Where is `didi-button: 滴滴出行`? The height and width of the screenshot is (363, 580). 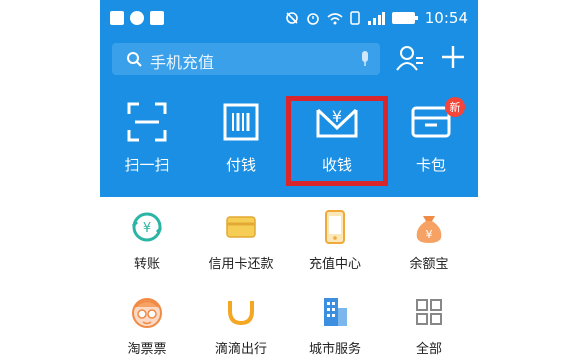
didi-button: 滴滴出行 is located at coordinates (241, 325).